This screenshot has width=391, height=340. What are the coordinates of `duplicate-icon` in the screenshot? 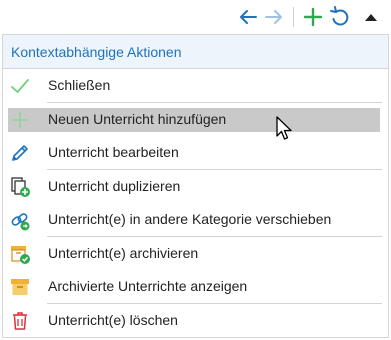 It's located at (20, 187).